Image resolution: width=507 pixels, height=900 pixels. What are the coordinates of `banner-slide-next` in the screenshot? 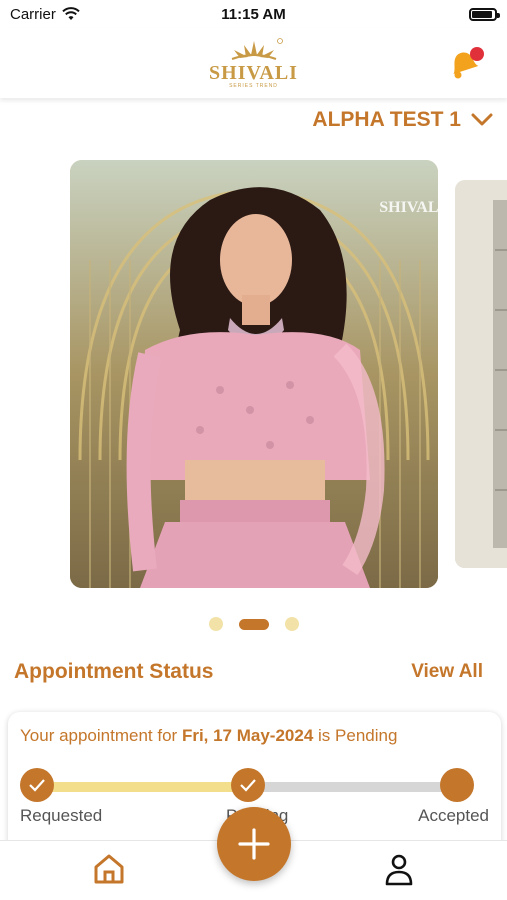 It's located at (481, 374).